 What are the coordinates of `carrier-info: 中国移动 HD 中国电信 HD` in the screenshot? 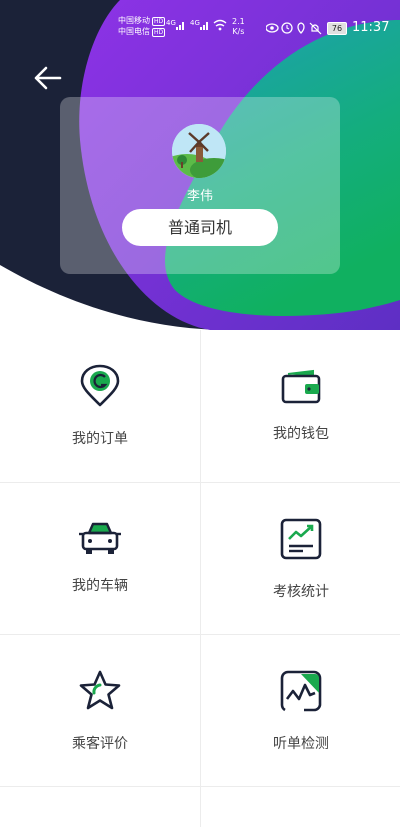 It's located at (142, 26).